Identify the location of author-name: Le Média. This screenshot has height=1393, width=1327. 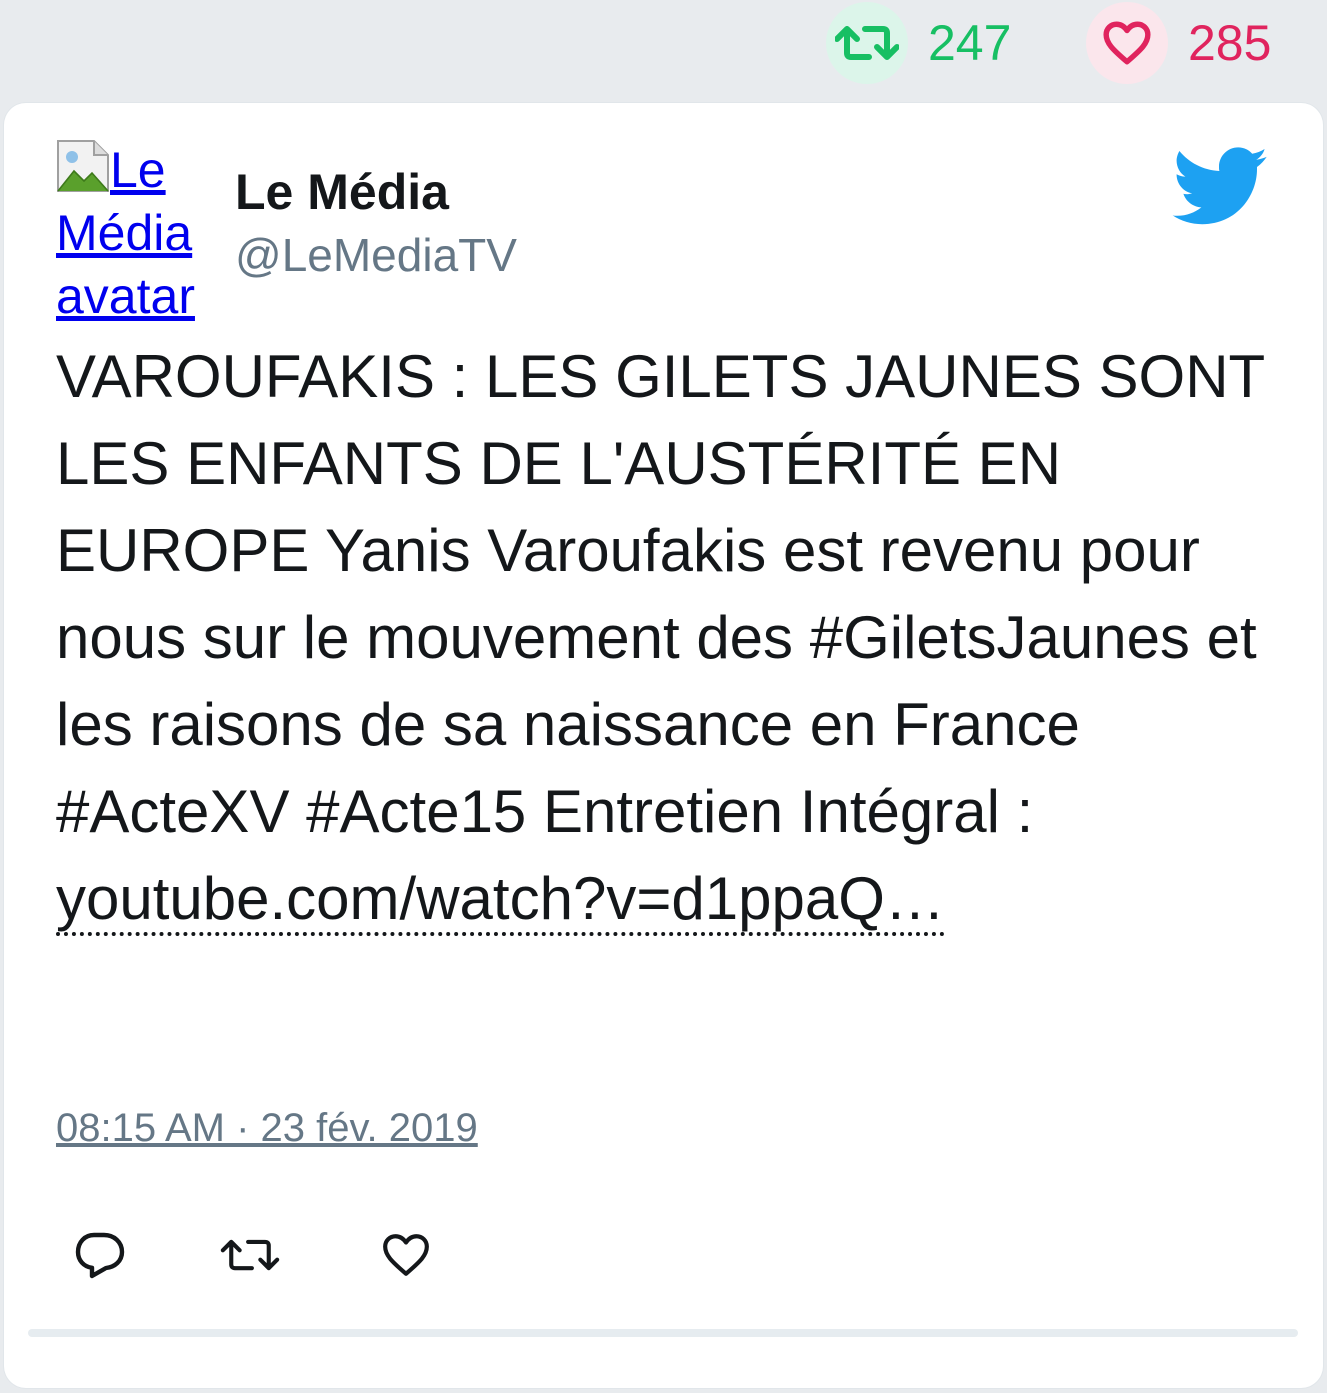
(342, 192).